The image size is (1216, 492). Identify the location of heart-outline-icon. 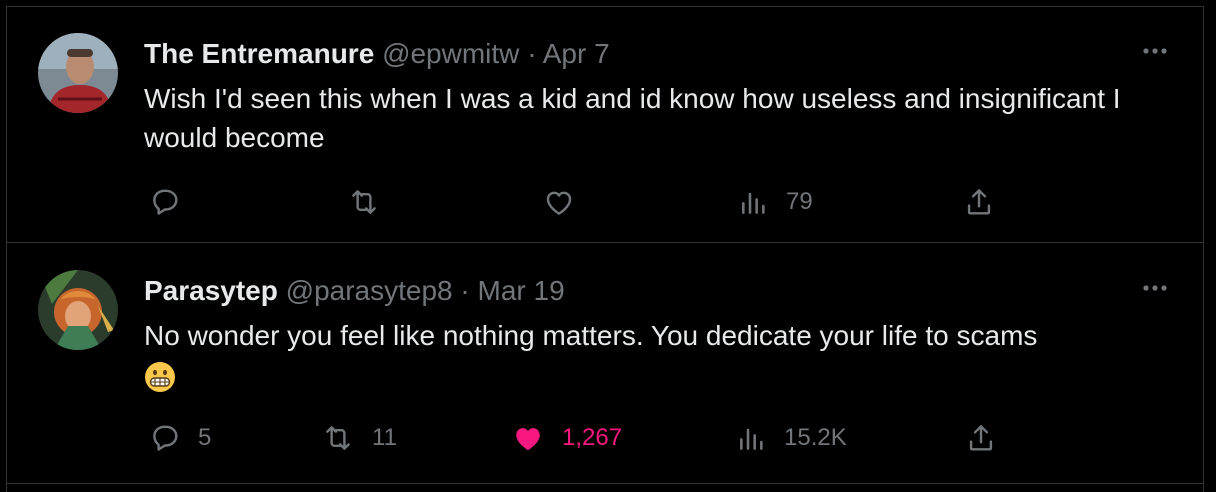
(559, 202).